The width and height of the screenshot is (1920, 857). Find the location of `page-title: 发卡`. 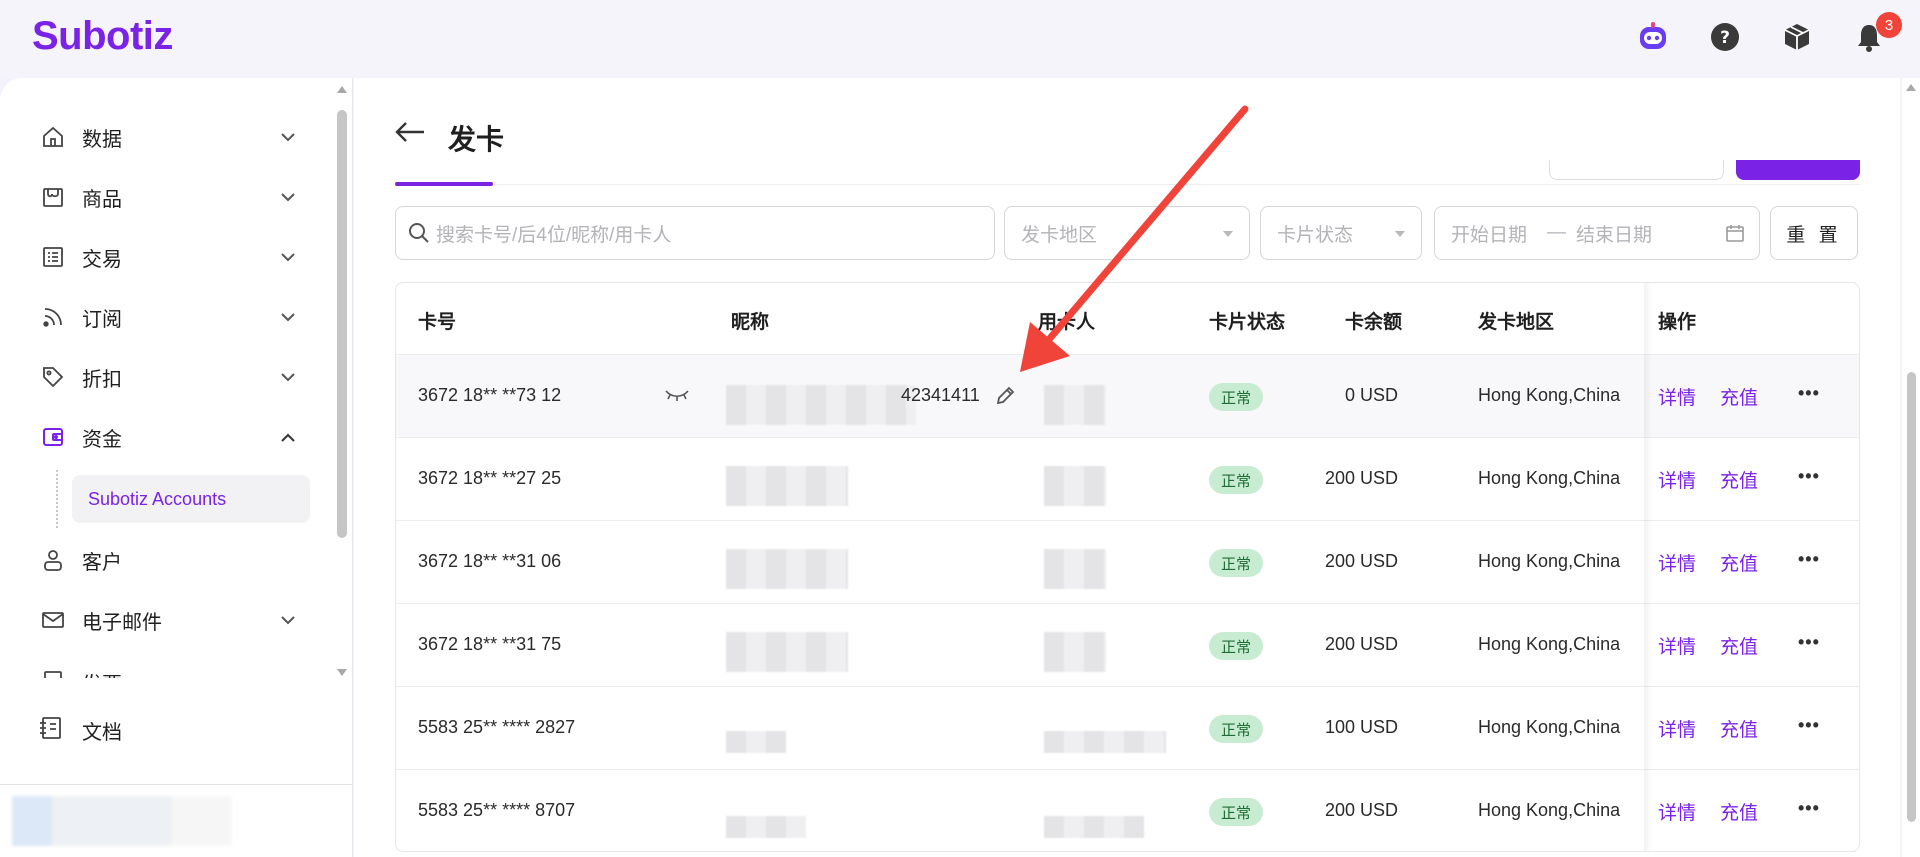

page-title: 发卡 is located at coordinates (476, 139).